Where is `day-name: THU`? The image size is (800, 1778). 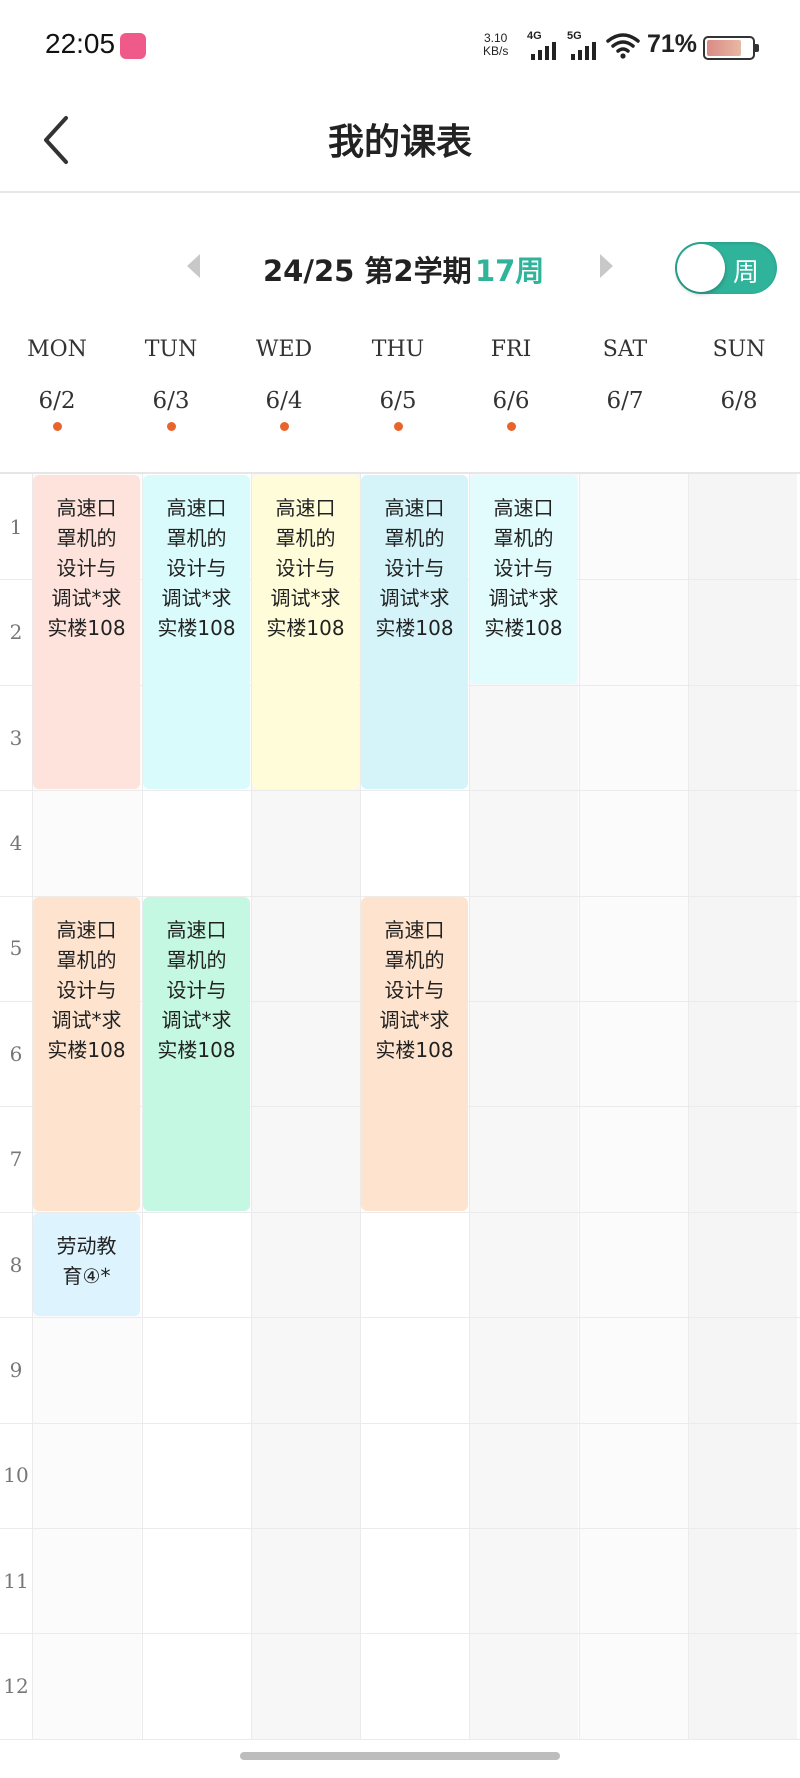
day-name: THU is located at coordinates (398, 349).